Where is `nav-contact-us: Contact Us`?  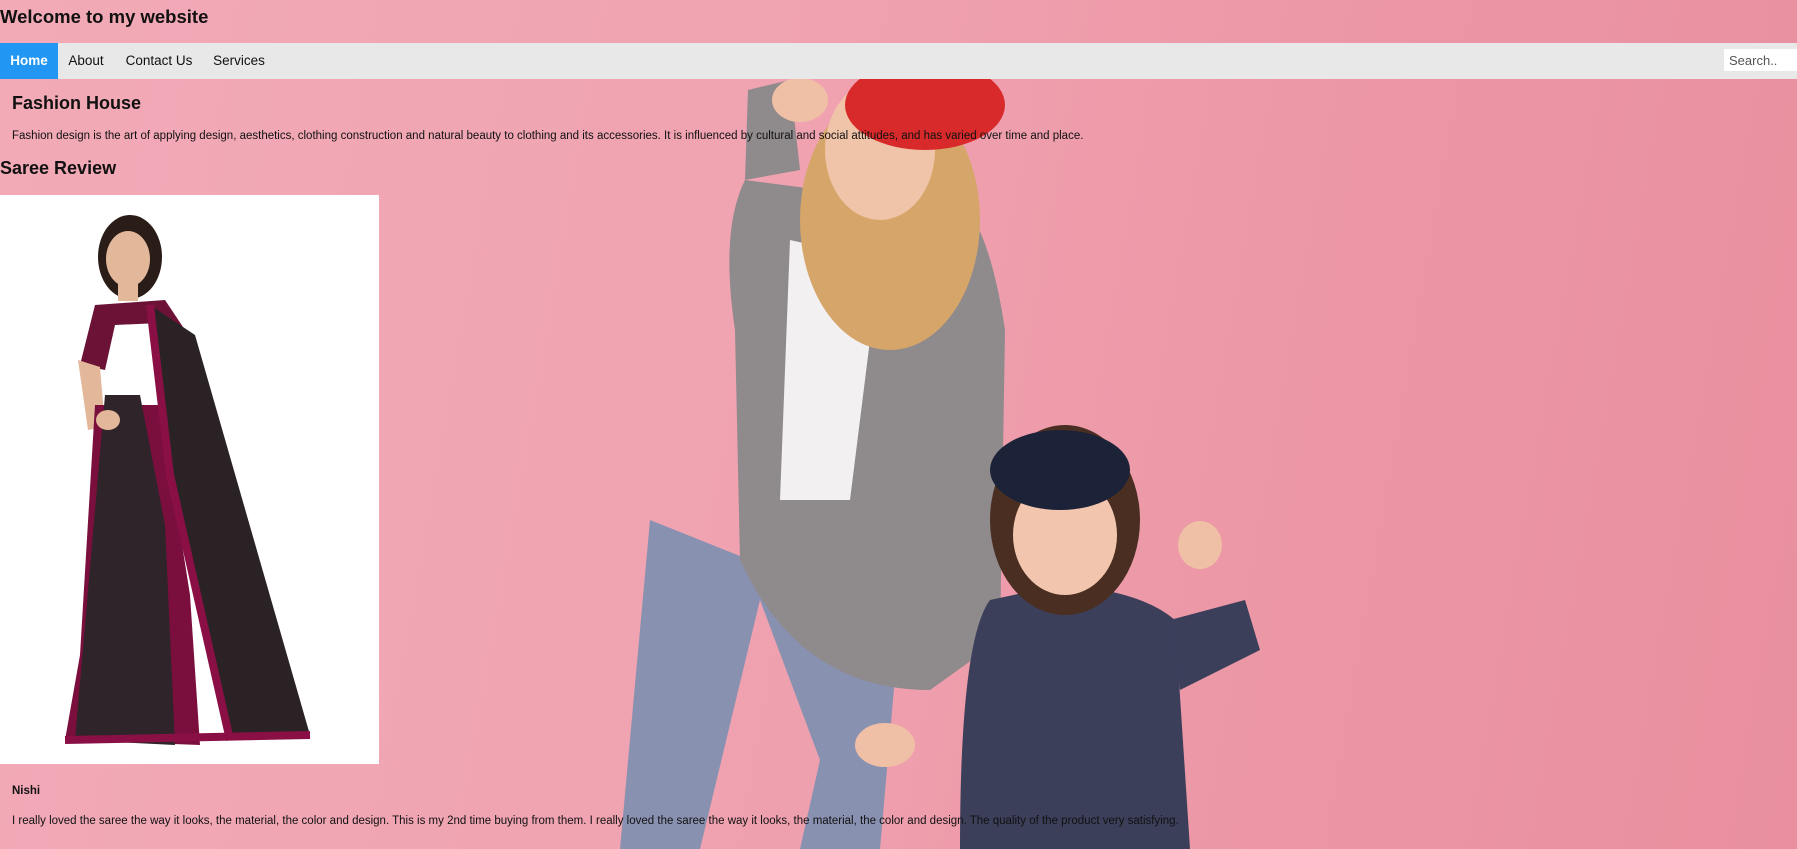 nav-contact-us: Contact Us is located at coordinates (159, 61).